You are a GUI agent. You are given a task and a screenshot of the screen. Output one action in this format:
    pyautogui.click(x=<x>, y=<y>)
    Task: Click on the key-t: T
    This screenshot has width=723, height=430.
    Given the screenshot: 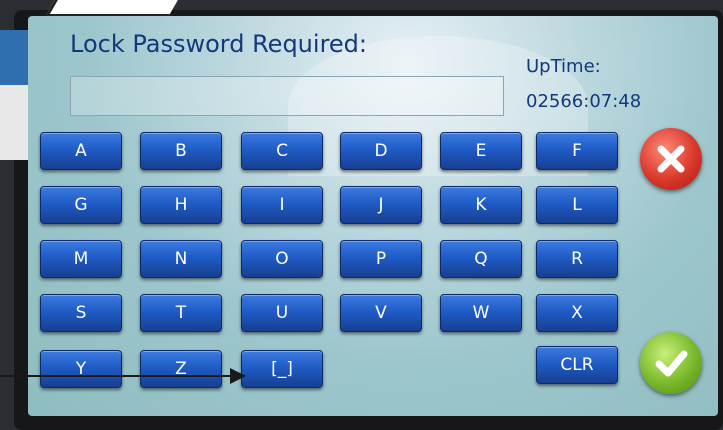 What is the action you would take?
    pyautogui.click(x=181, y=313)
    